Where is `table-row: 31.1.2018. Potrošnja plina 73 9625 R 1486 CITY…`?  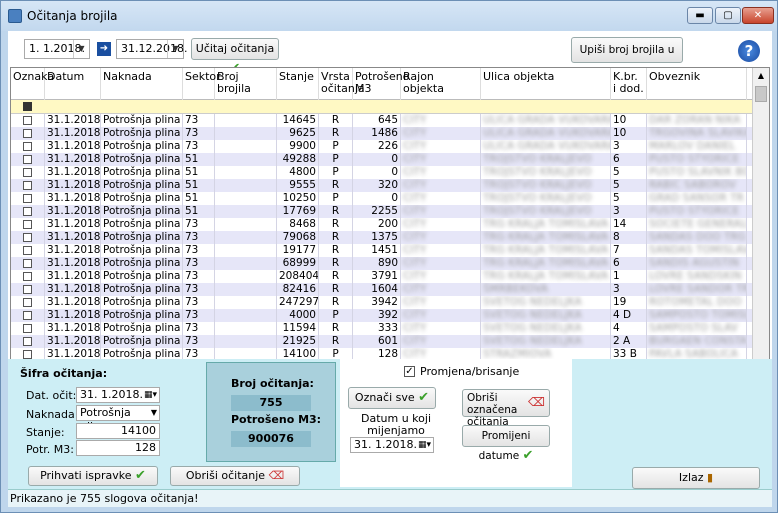 table-row: 31.1.2018. Potrošnja plina 73 9625 R 1486 CITY… is located at coordinates (382, 133).